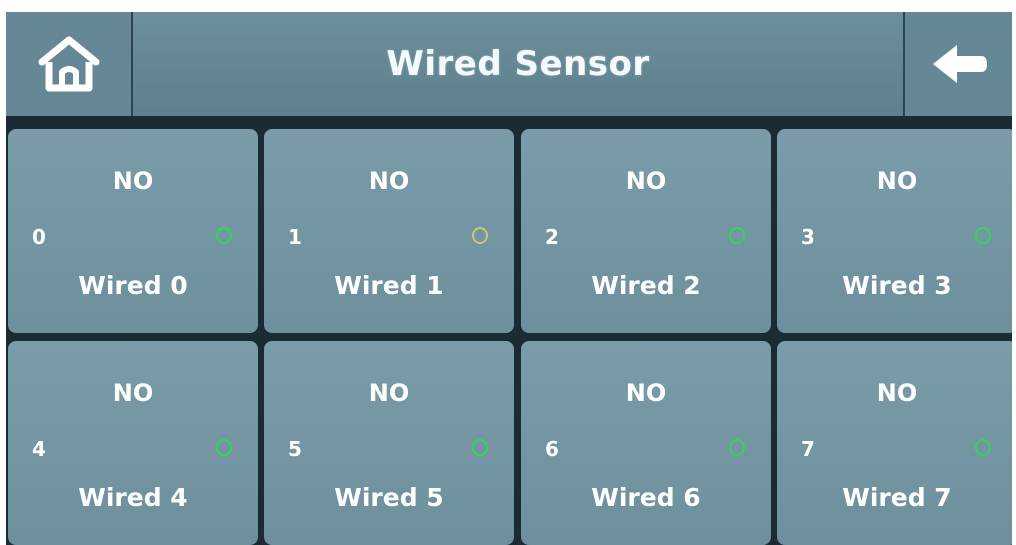 The image size is (1016, 545). I want to click on sensor-tile-0: NO 0 Wired 0, so click(133, 231).